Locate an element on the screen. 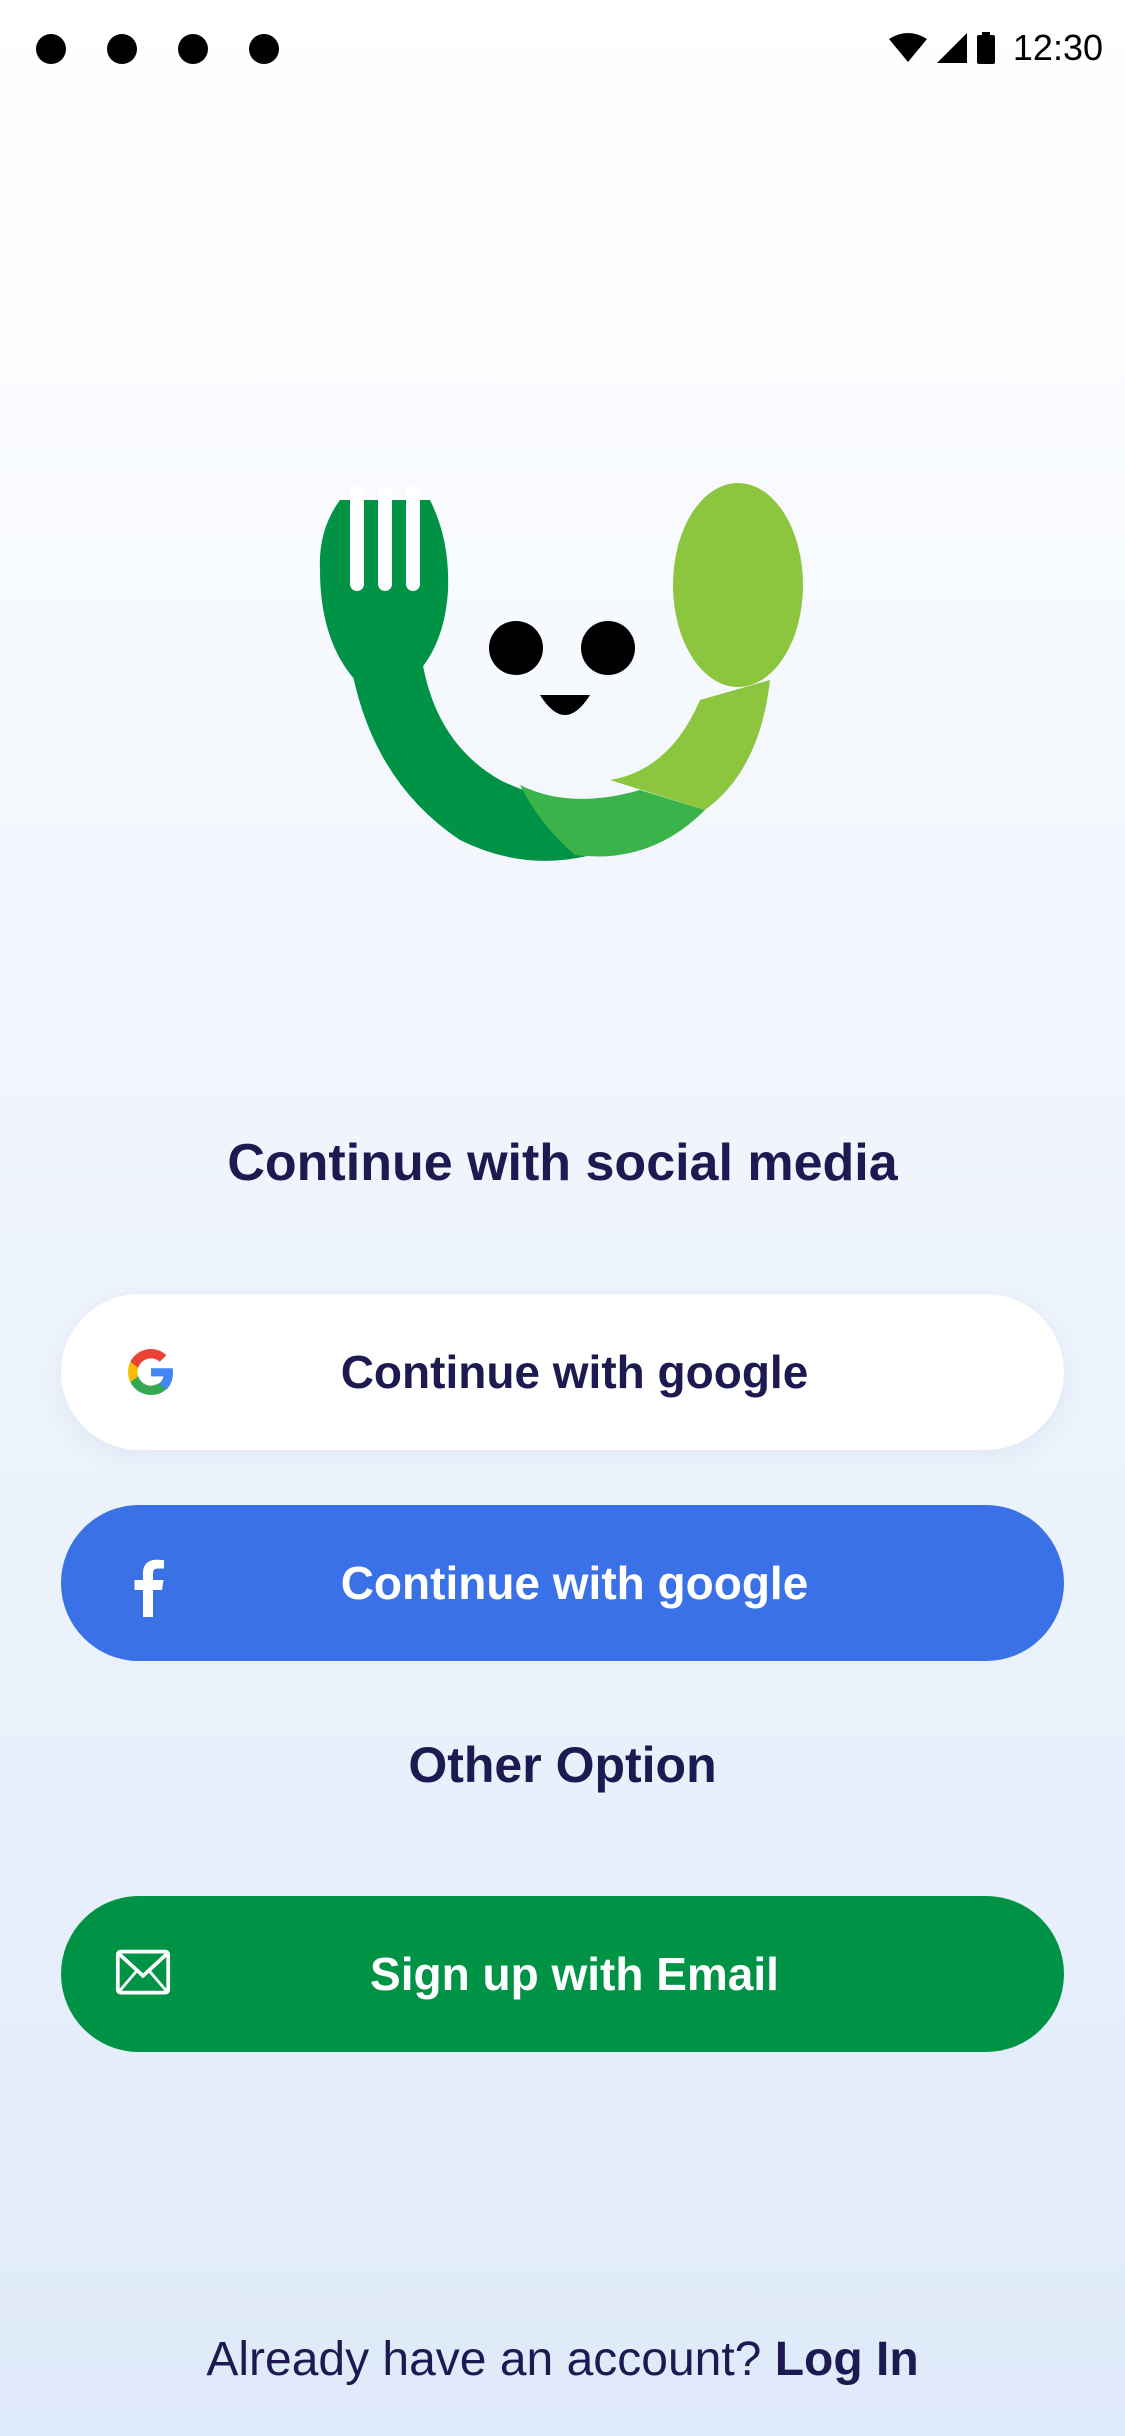 The width and height of the screenshot is (1125, 2436). social-media-heading: Continue with social media is located at coordinates (562, 1163).